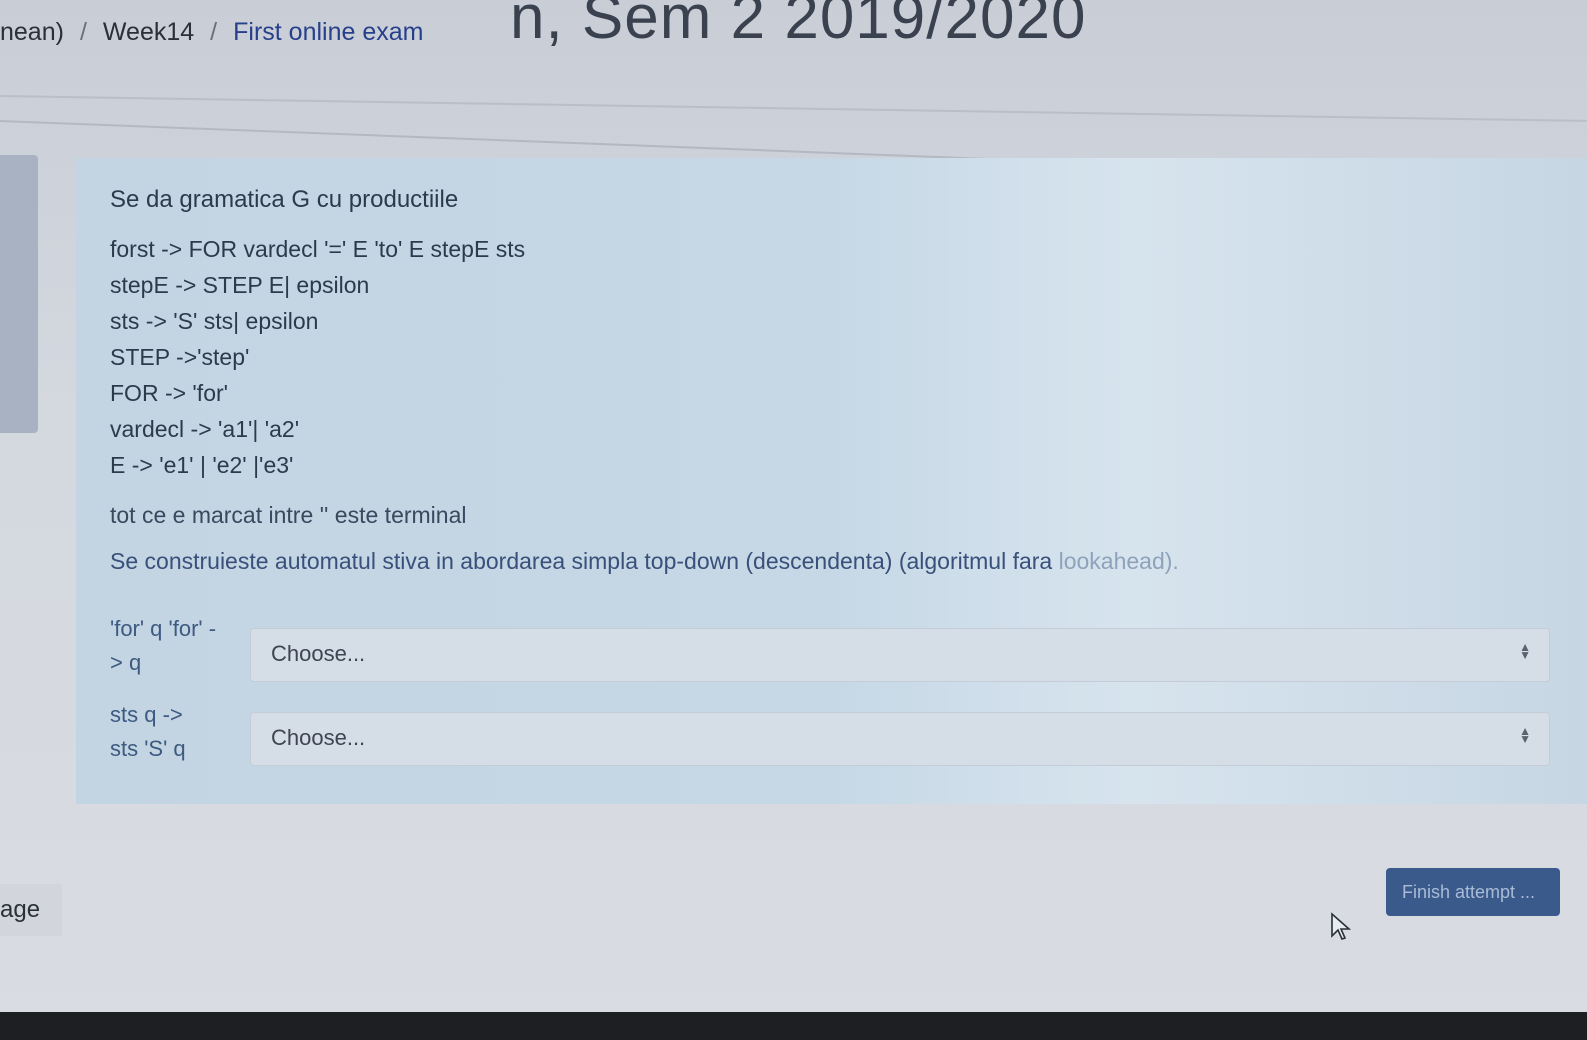  Describe the element at coordinates (202, 465) in the screenshot. I see `production-rule: E -> 'e1' | 'e2' |'e3'` at that location.